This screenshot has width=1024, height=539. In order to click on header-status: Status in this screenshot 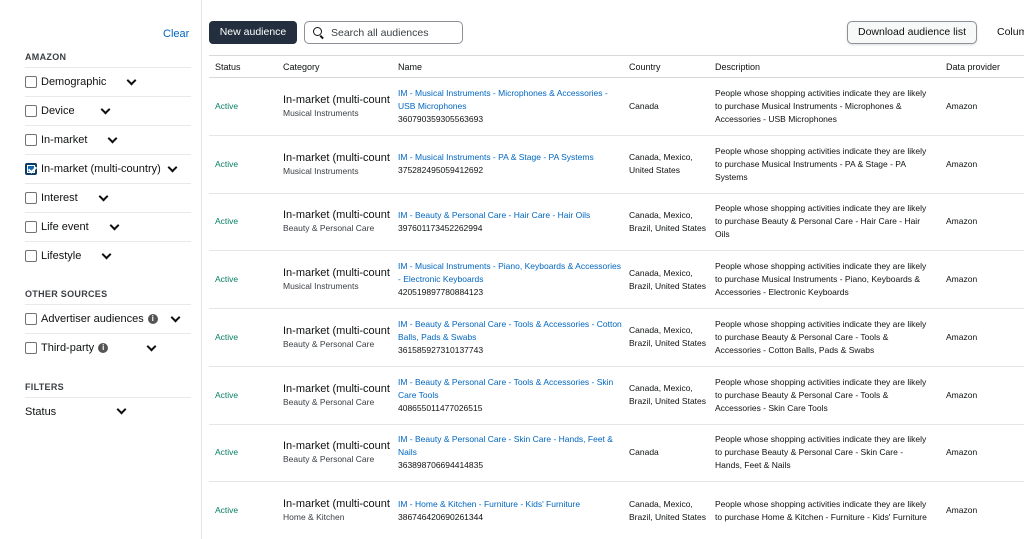, I will do `click(243, 66)`.